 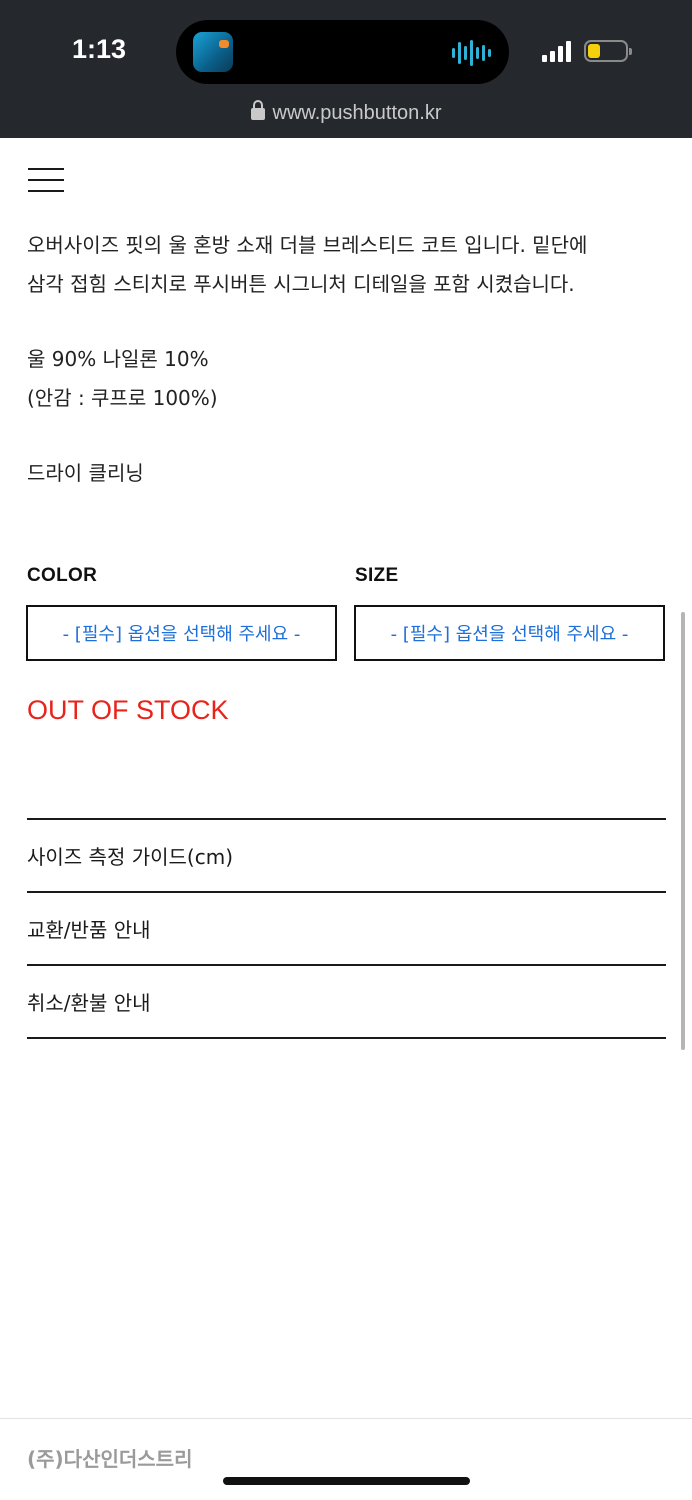 What do you see at coordinates (110, 1459) in the screenshot?
I see `company-name: (주)다산인더스트리` at bounding box center [110, 1459].